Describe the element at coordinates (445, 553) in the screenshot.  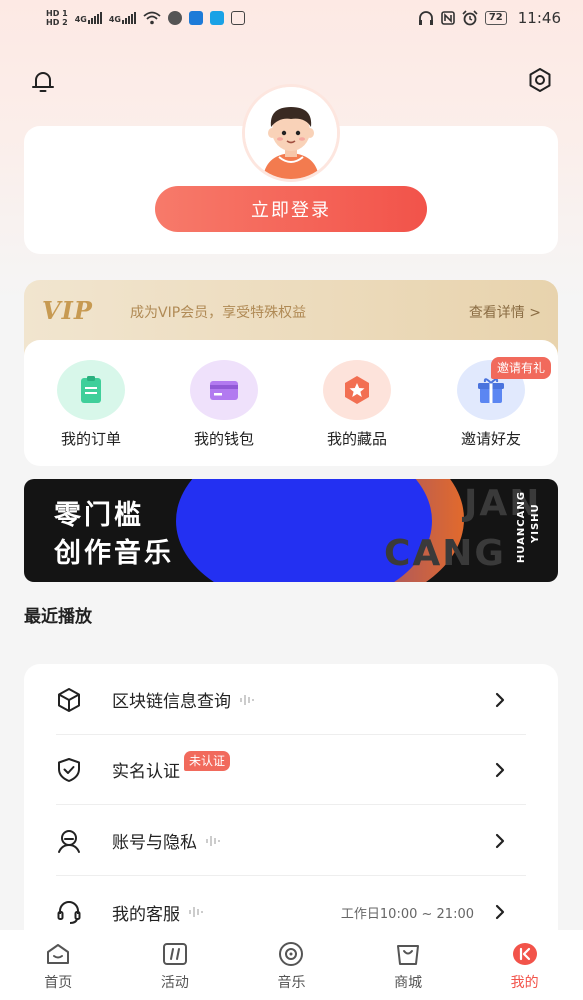
I see `banner-big-text-2: CANG` at that location.